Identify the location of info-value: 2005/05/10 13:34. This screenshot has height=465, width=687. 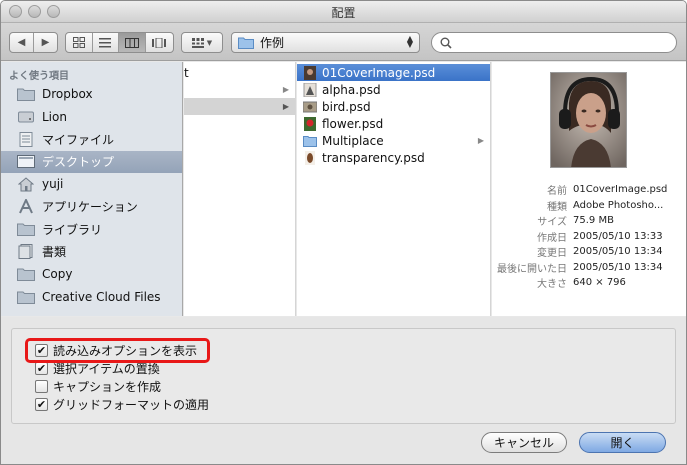
(618, 267).